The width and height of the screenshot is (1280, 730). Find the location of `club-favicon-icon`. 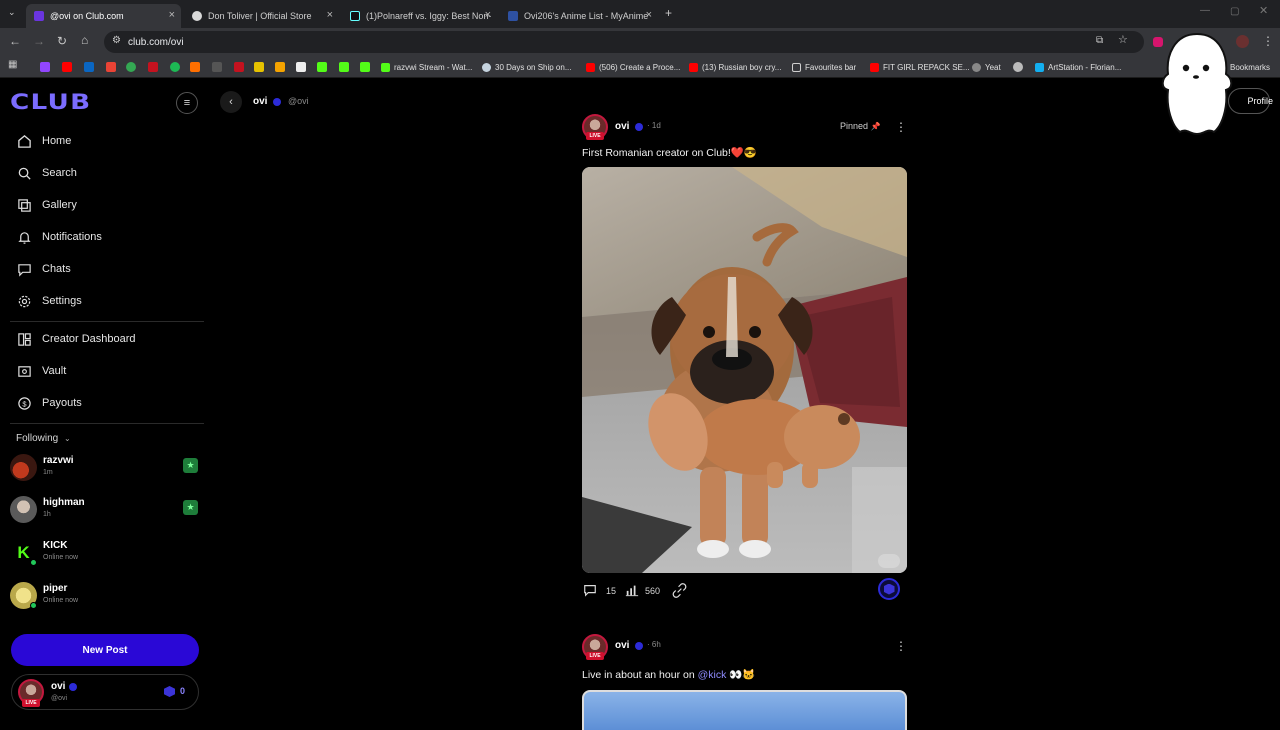

club-favicon-icon is located at coordinates (39, 16).